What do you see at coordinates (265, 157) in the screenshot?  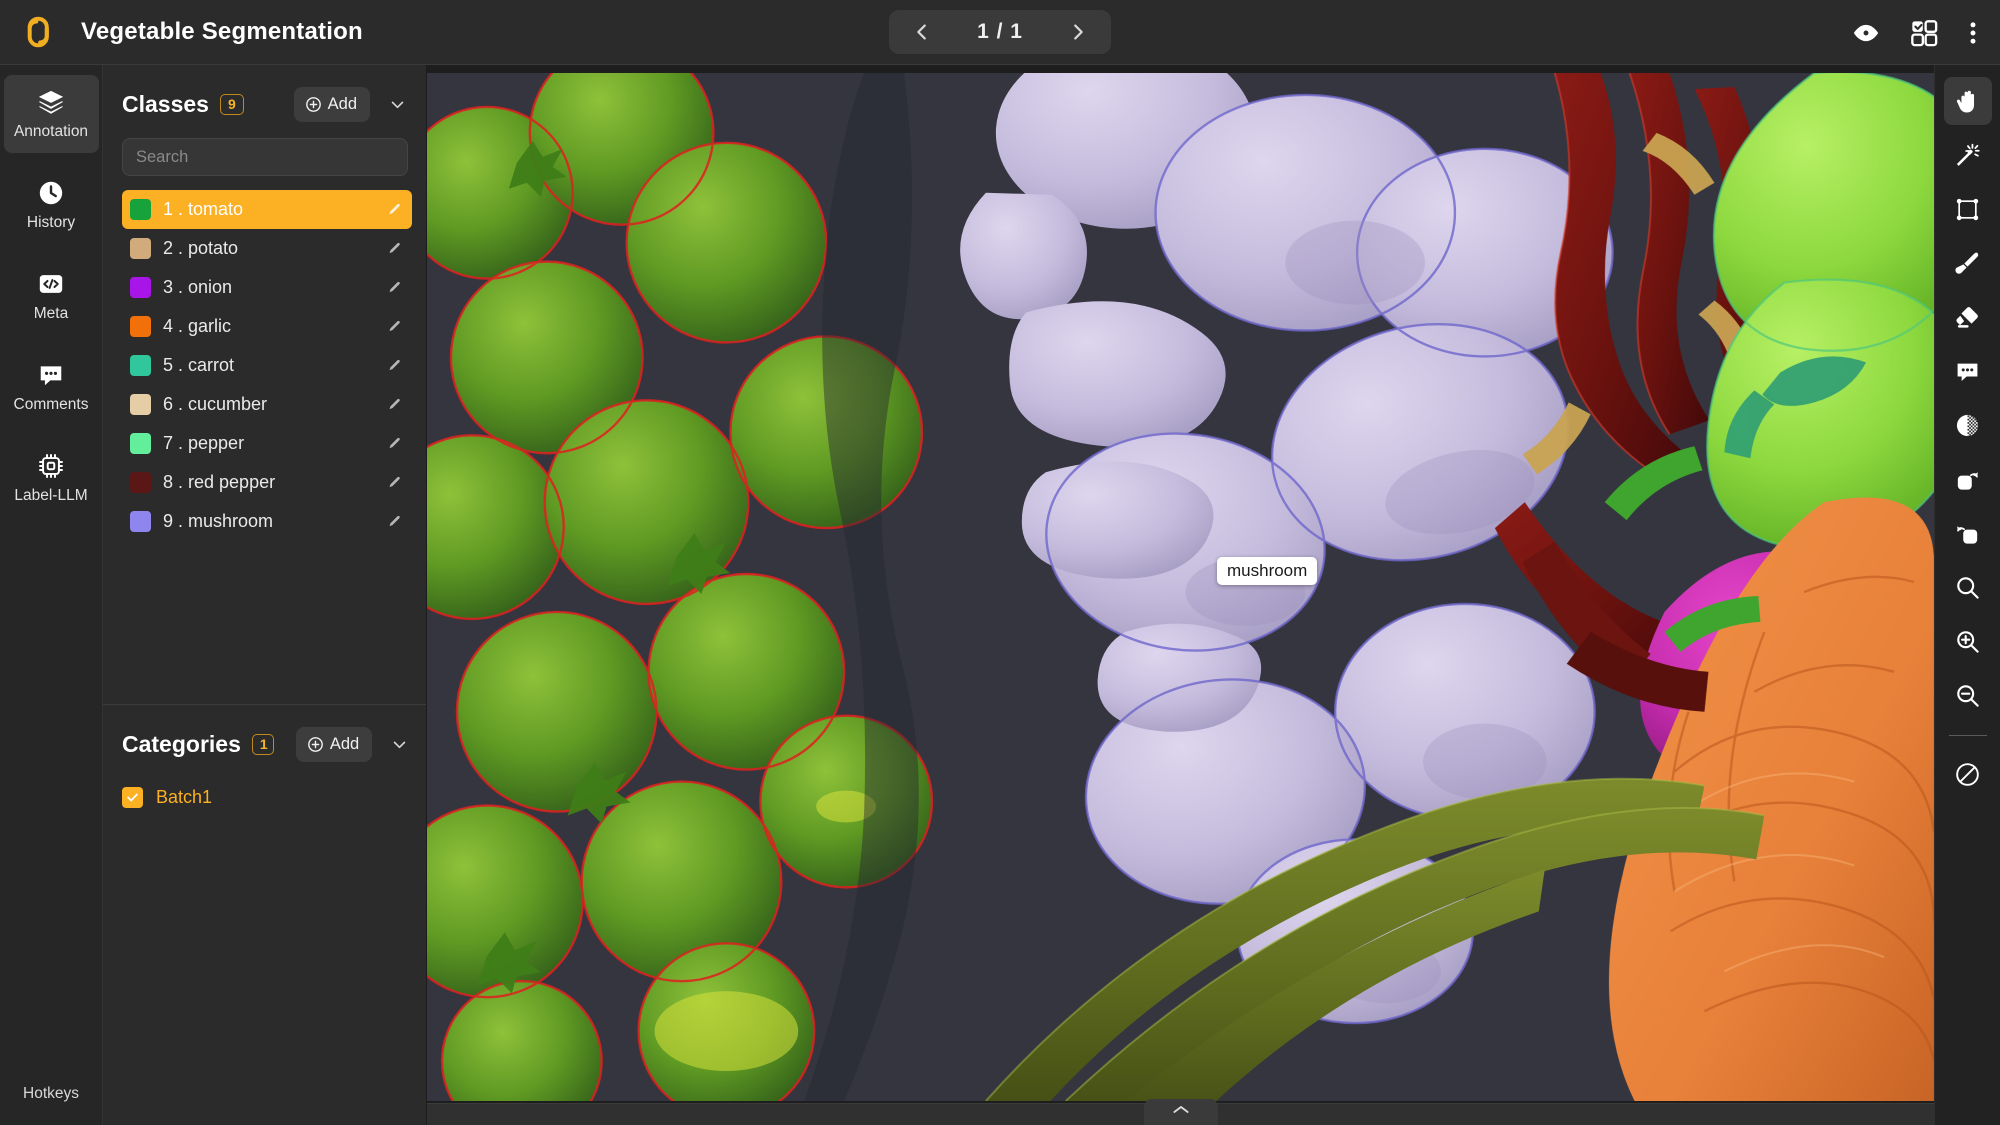 I see `search-input` at bounding box center [265, 157].